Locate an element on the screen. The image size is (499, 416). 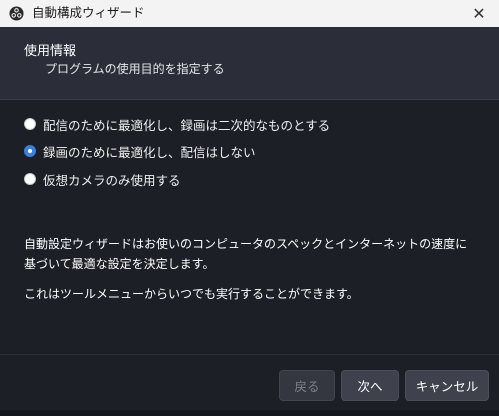
option-streaming: 配信のために最適化し、録画は二次的なものとする is located at coordinates (177, 124).